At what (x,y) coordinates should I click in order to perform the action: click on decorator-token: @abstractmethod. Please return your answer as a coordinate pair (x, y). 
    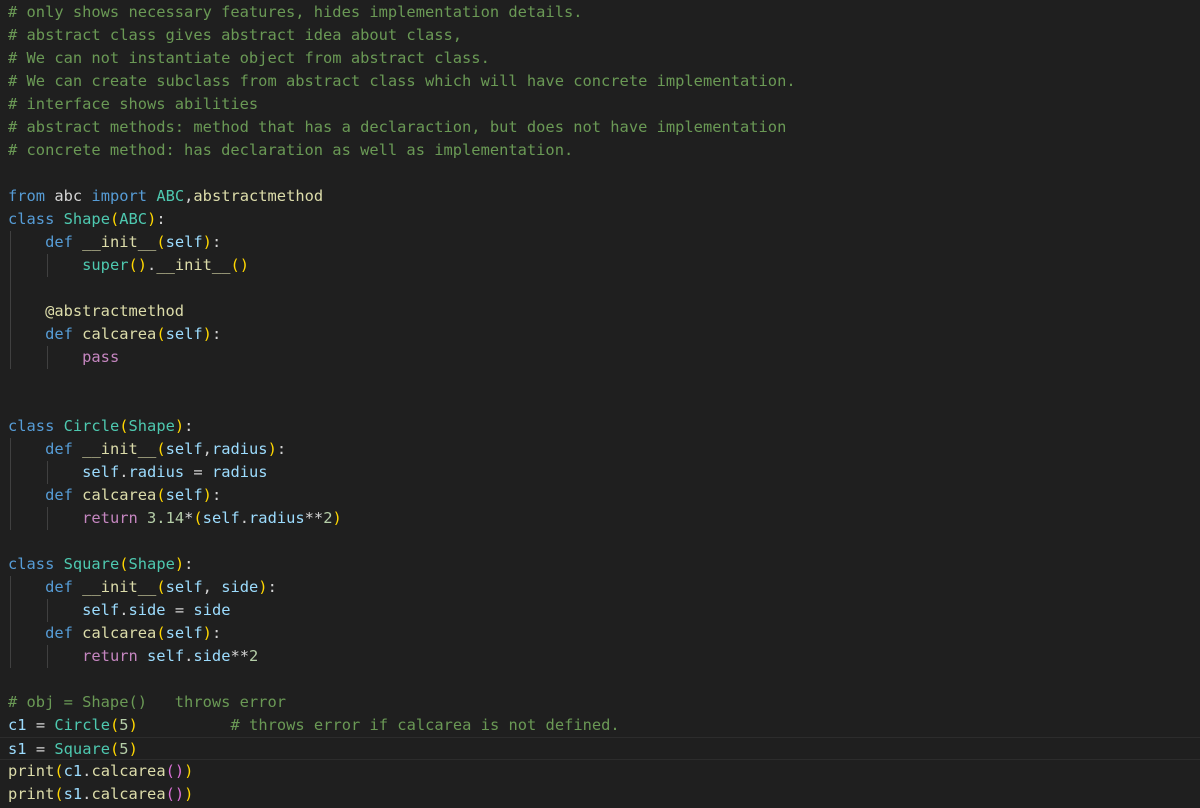
    Looking at the image, I should click on (115, 311).